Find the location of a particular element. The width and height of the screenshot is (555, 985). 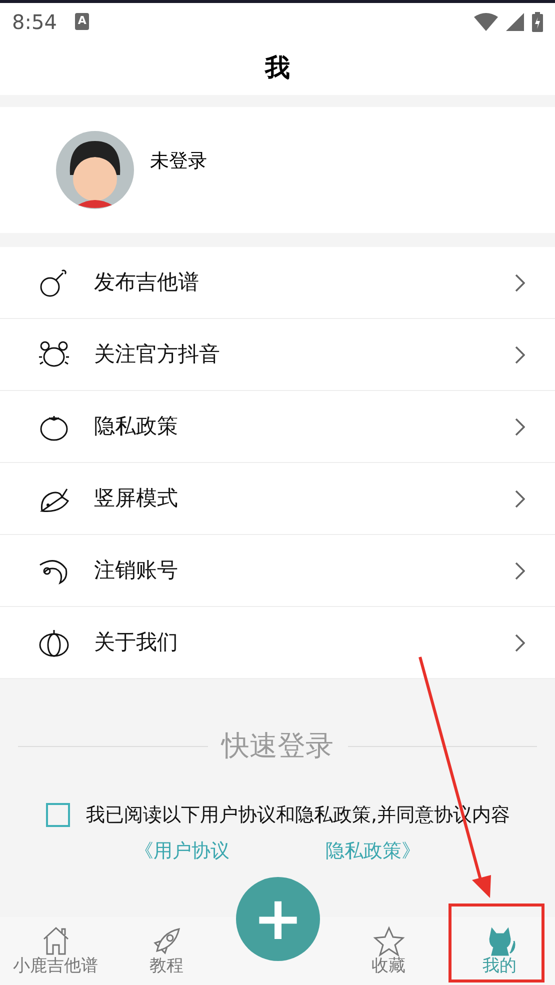

menu-item: 关于我们 is located at coordinates (277, 643).